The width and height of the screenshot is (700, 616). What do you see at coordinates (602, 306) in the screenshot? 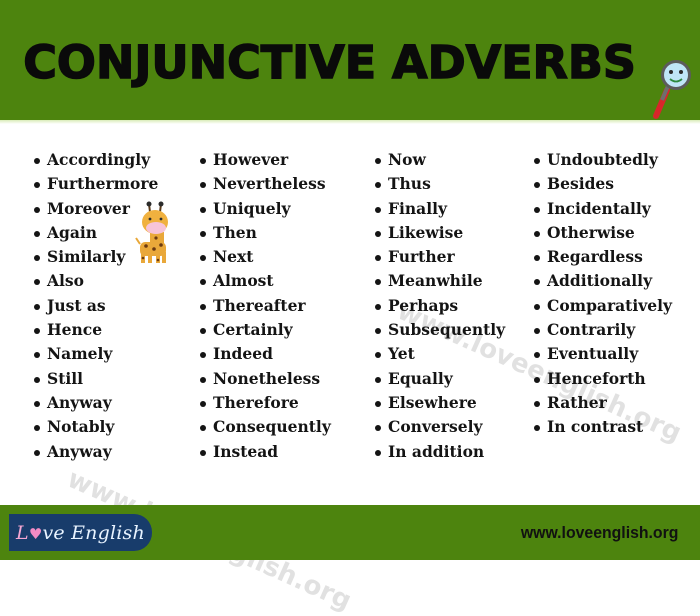
I see `list-item: Comparatively` at bounding box center [602, 306].